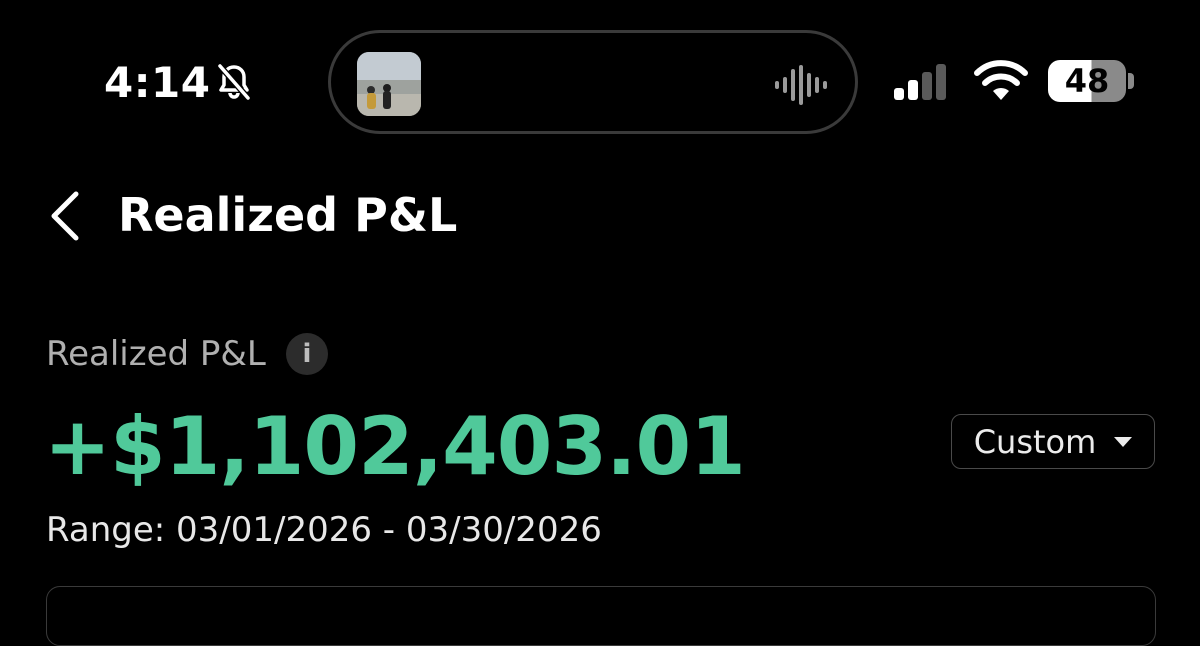 The height and width of the screenshot is (646, 1200). Describe the element at coordinates (1035, 441) in the screenshot. I see `period-selector-value: Custom` at that location.